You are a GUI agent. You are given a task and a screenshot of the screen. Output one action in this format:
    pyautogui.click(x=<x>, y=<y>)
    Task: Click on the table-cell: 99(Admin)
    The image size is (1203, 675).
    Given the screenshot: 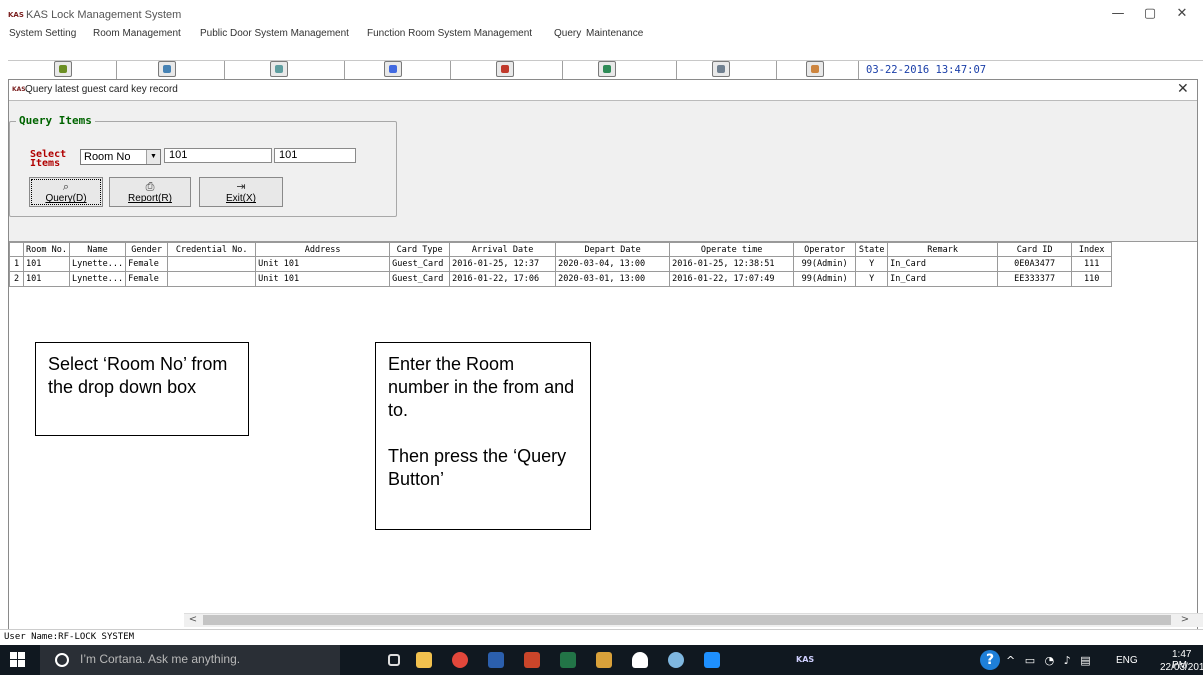 What is the action you would take?
    pyautogui.click(x=825, y=279)
    